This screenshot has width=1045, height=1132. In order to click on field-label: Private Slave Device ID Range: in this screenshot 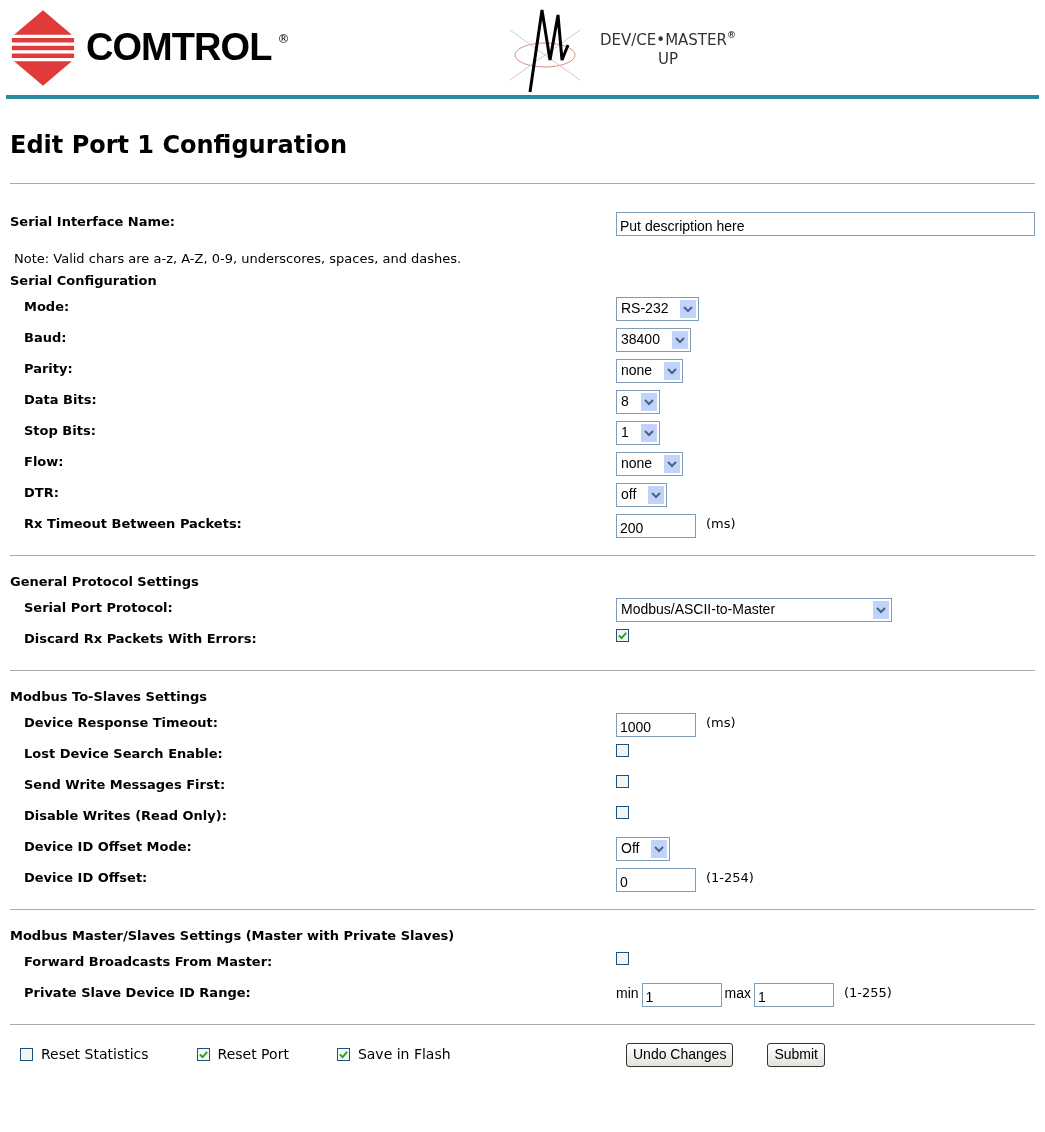, I will do `click(137, 992)`.